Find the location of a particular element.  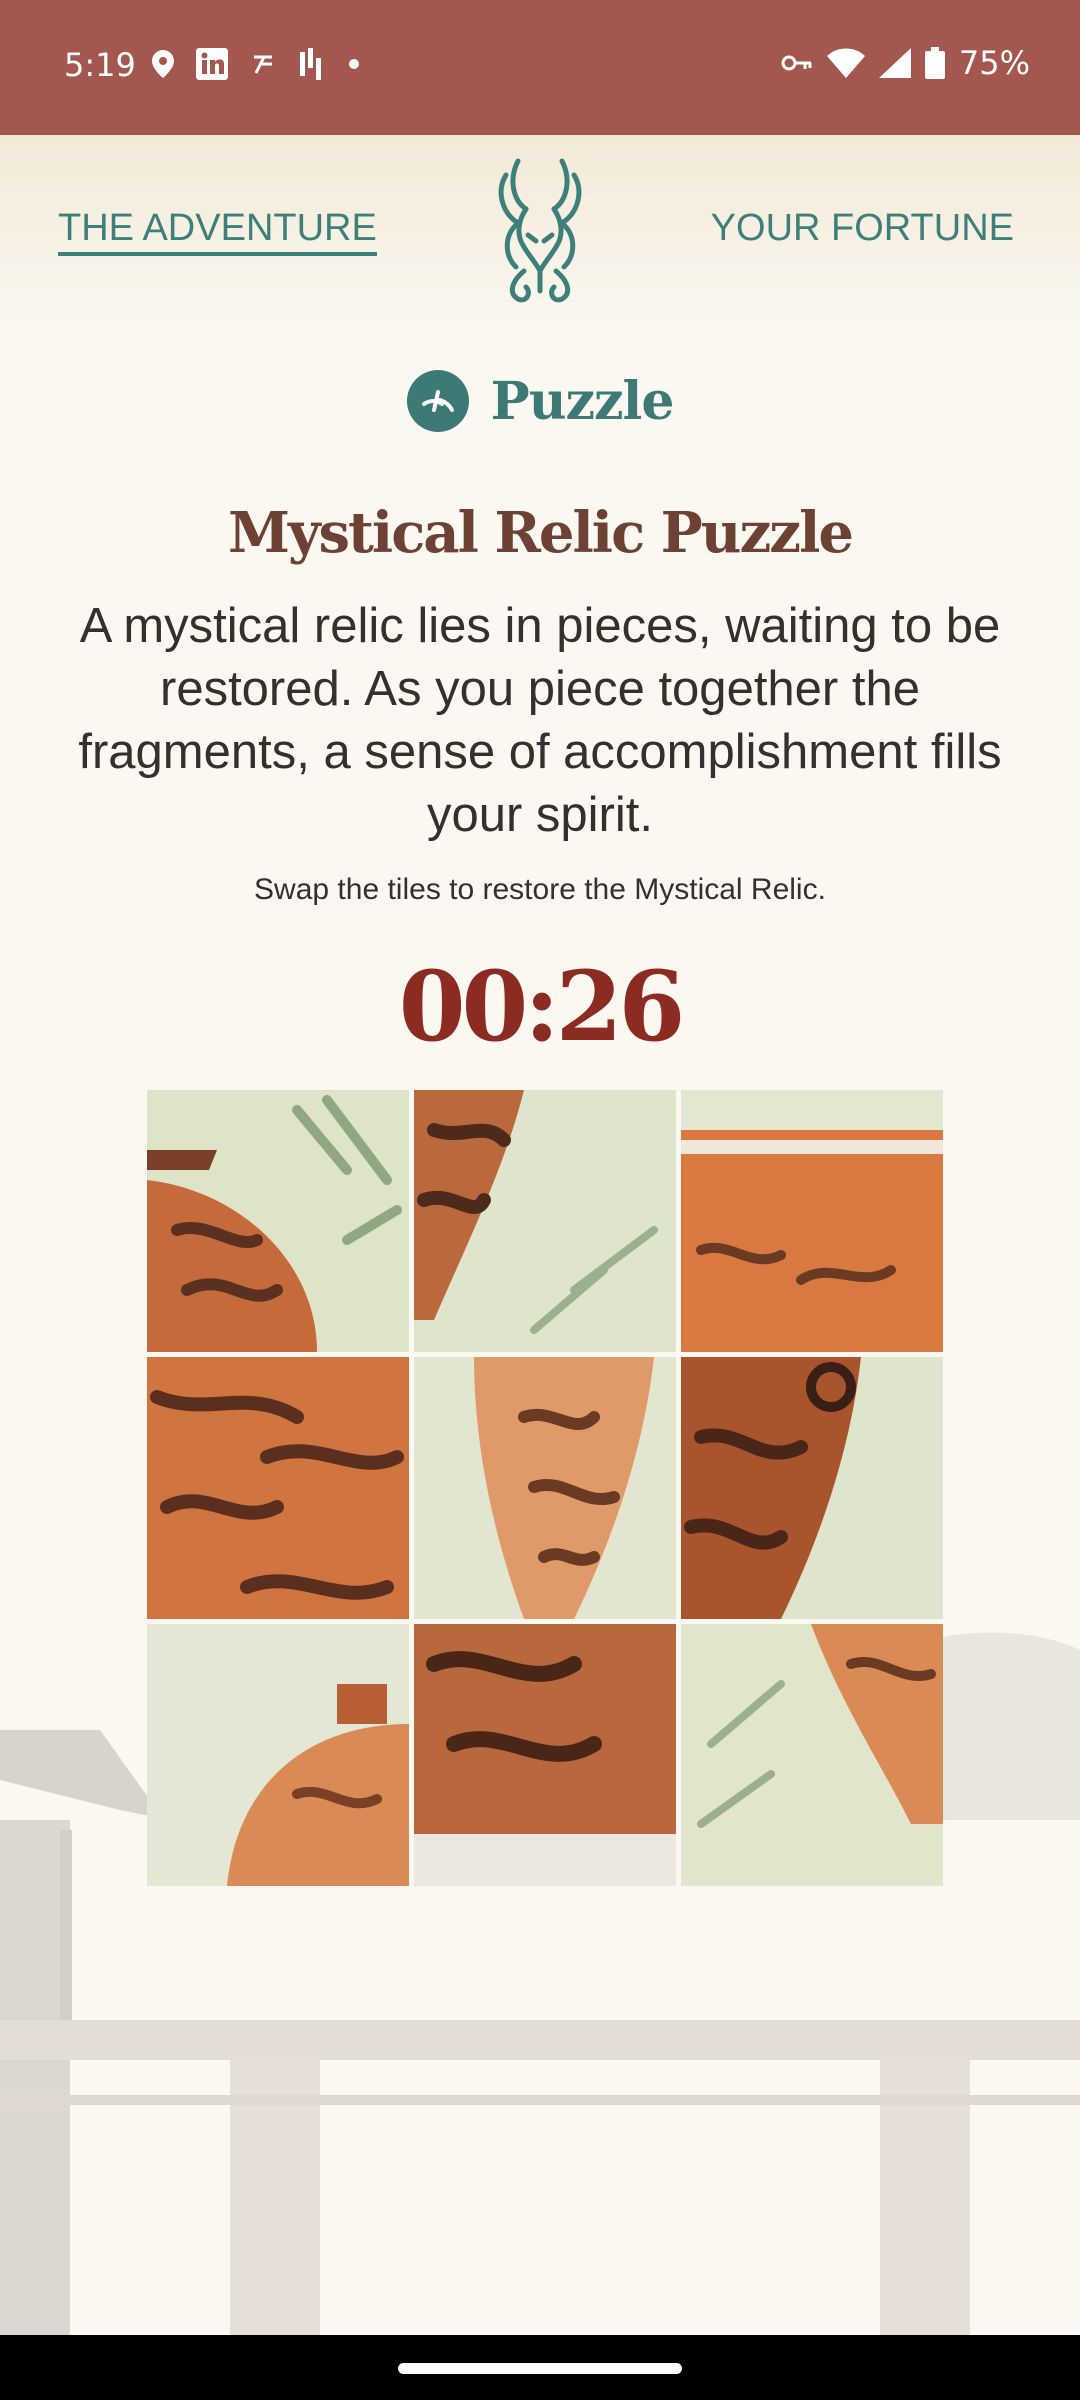

linkedin-icon is located at coordinates (212, 64).